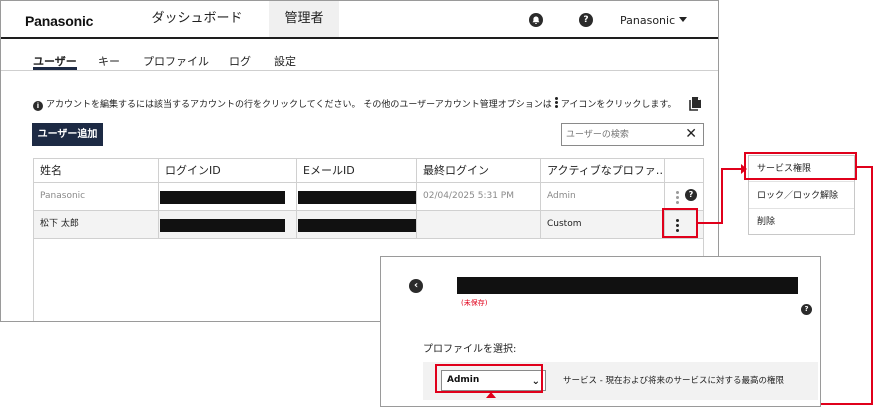 Image resolution: width=874 pixels, height=407 pixels. Describe the element at coordinates (359, 20) in the screenshot. I see `top-bar: Panasonic ダッシュボード 管理者 ? Panasonic` at that location.